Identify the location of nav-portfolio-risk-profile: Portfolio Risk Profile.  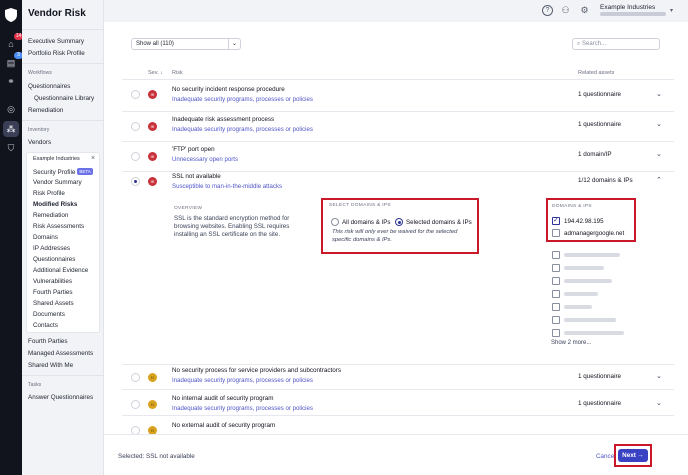
(56, 53).